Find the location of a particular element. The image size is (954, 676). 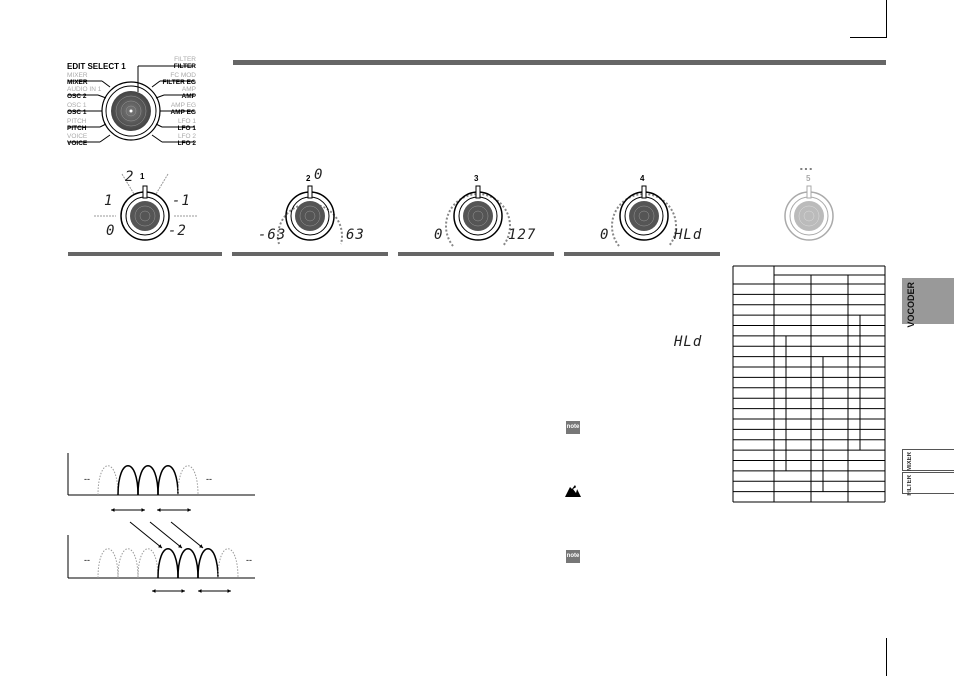

edit-select-knob is located at coordinates (131, 102).